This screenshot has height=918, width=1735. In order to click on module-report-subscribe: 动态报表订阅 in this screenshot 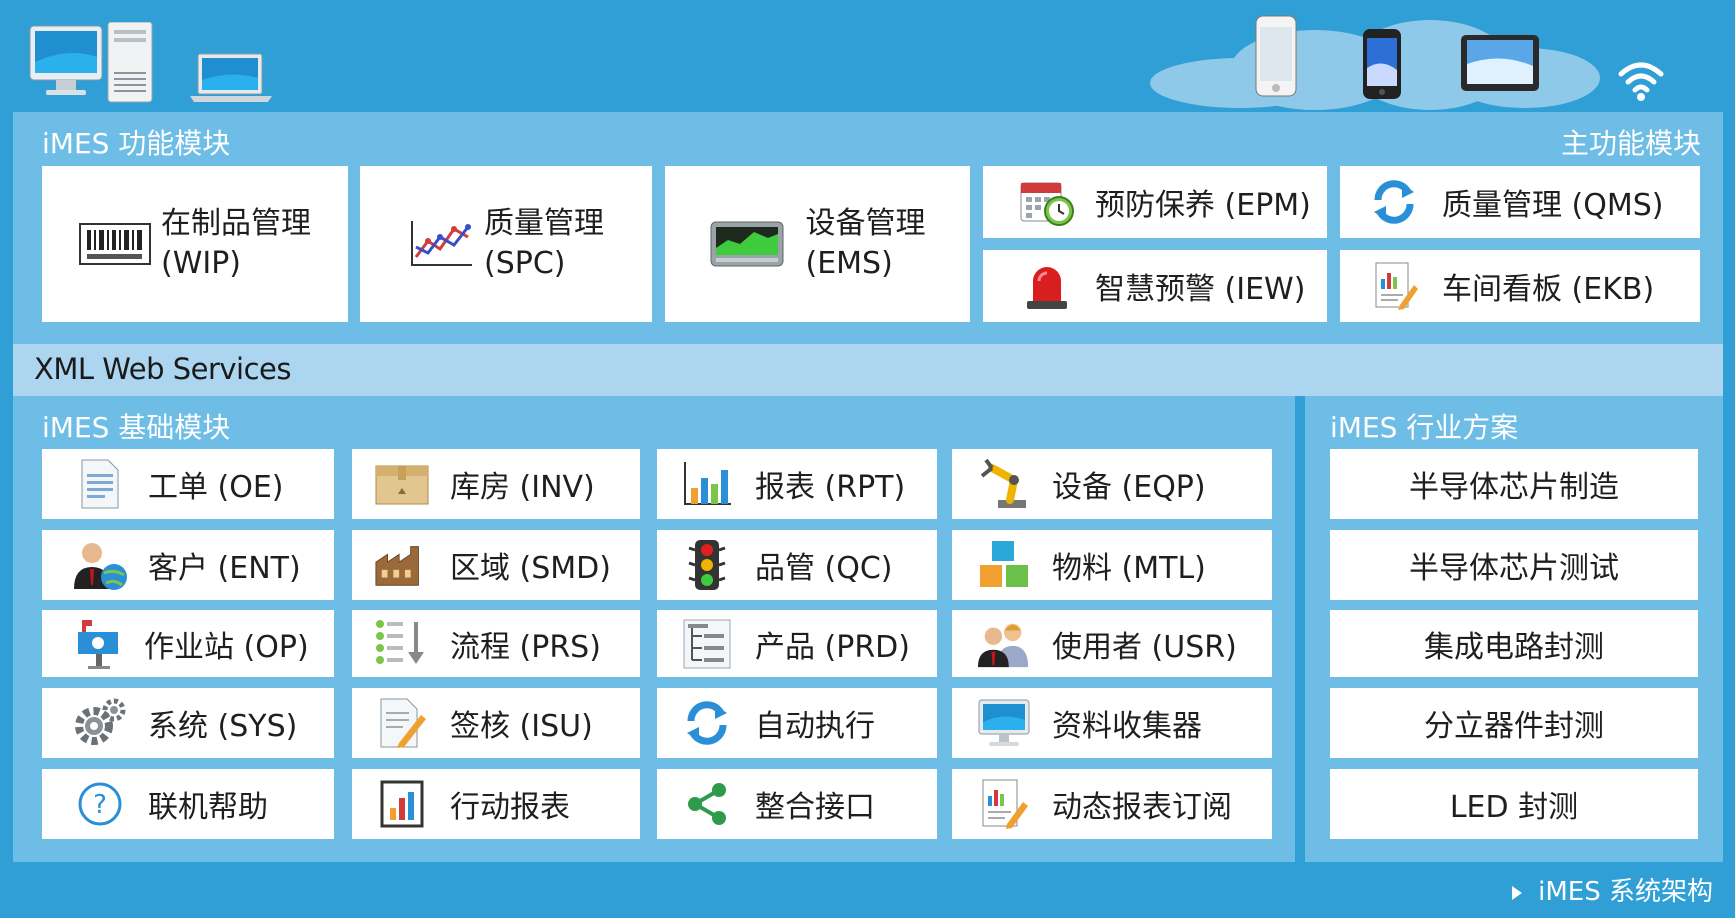, I will do `click(1112, 804)`.